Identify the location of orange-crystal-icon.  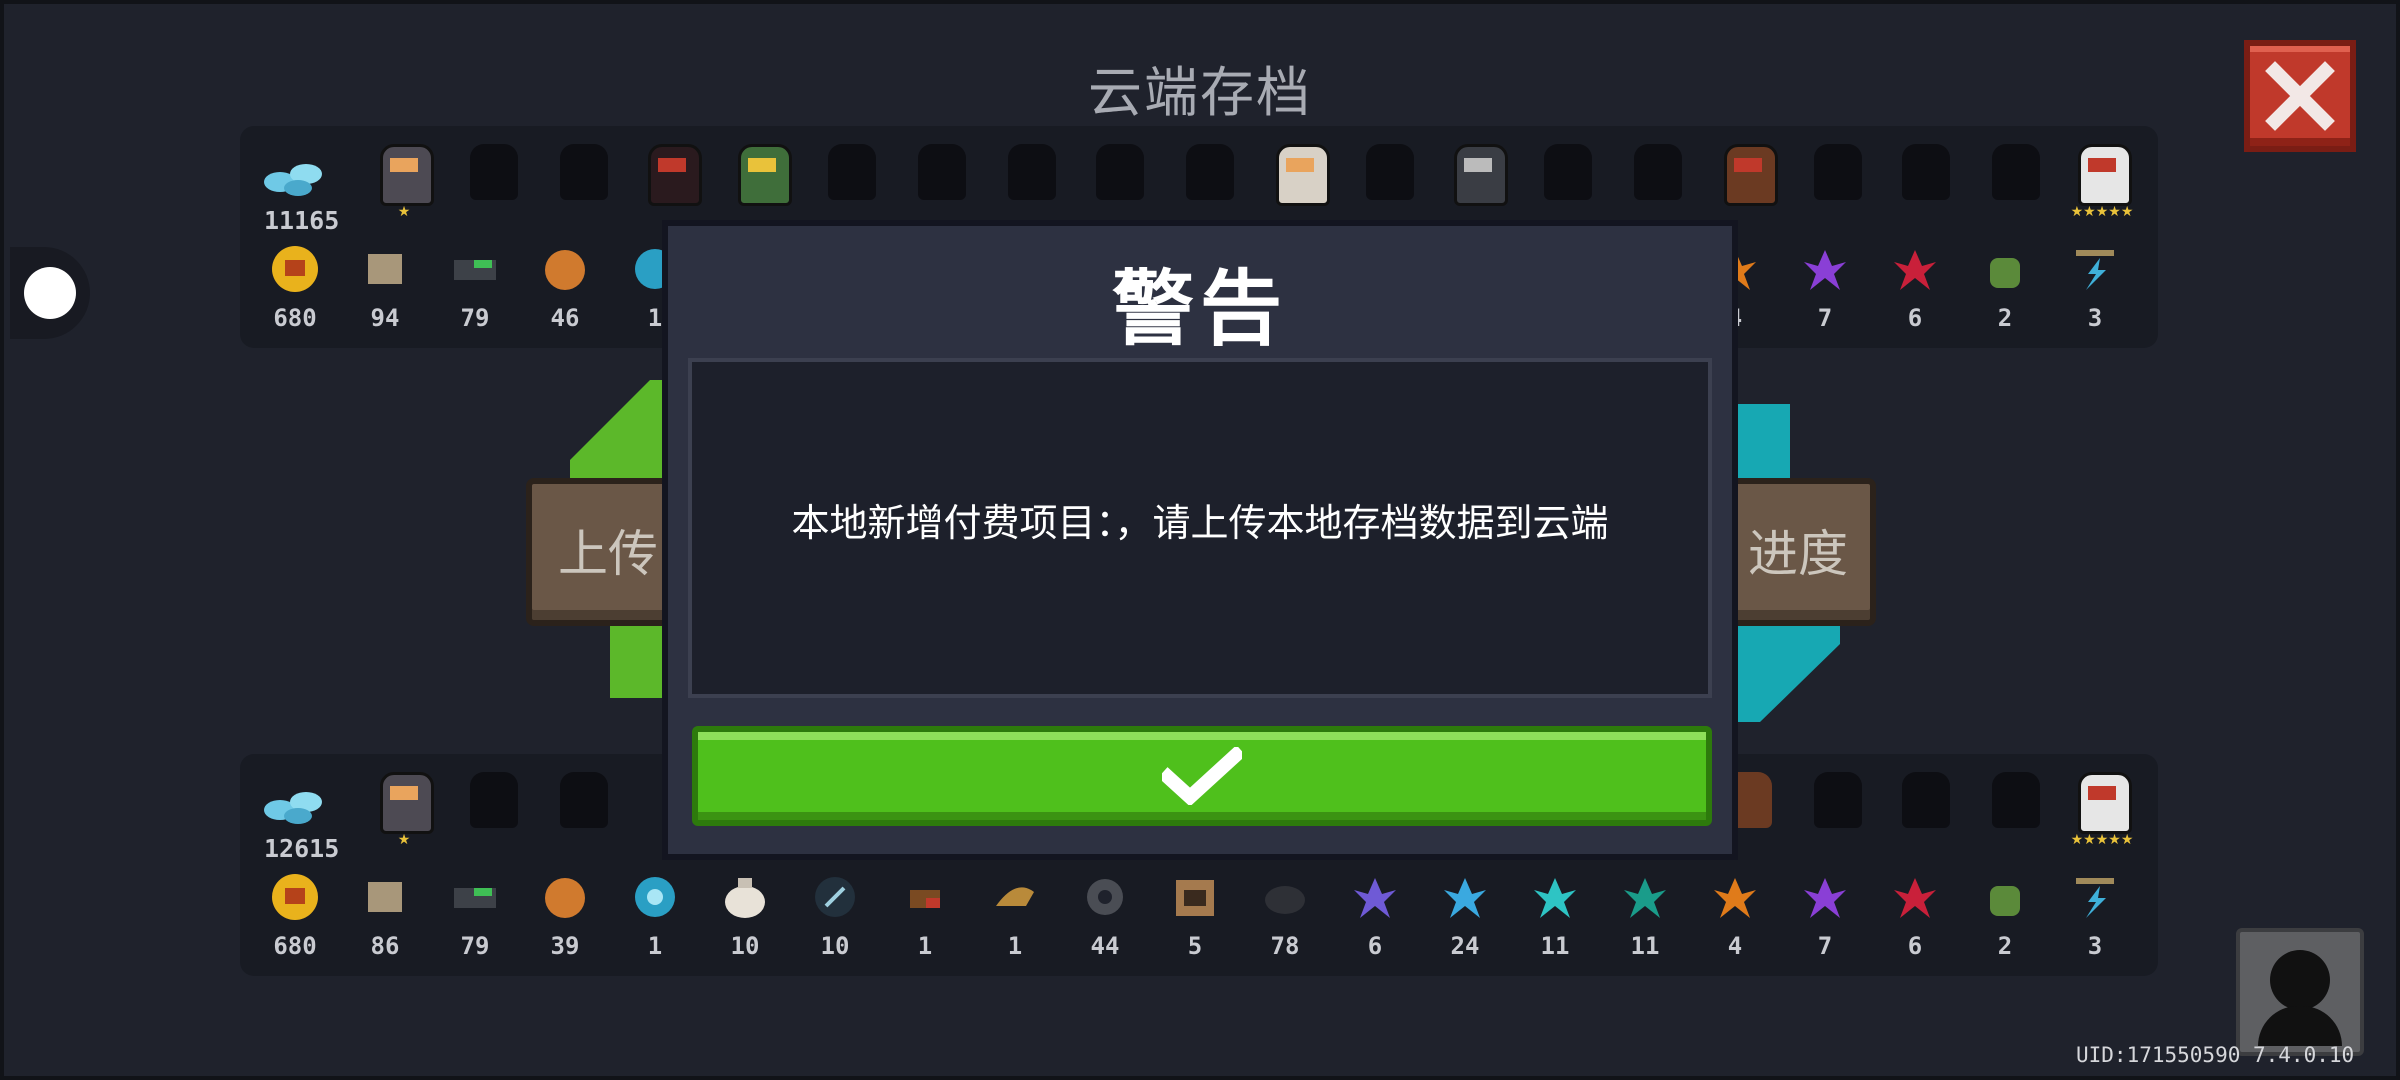
(1735, 898).